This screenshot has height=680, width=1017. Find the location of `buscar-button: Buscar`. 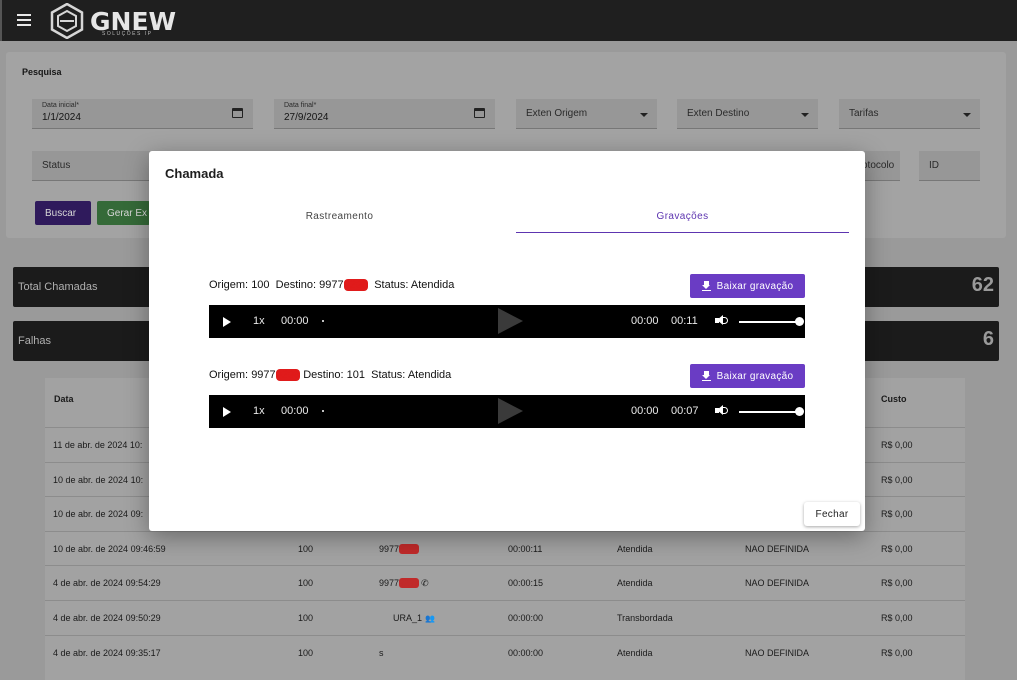

buscar-button: Buscar is located at coordinates (63, 213).